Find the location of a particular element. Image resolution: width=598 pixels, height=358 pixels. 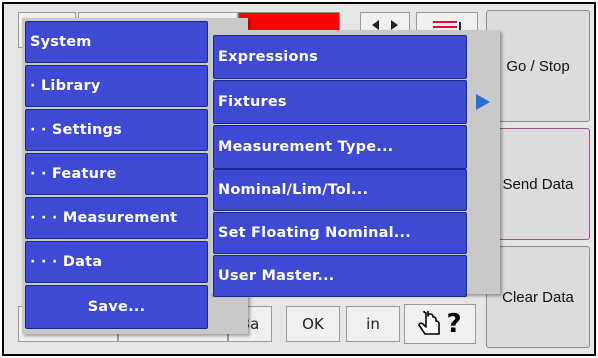

submenu-arrow-icon is located at coordinates (483, 102).